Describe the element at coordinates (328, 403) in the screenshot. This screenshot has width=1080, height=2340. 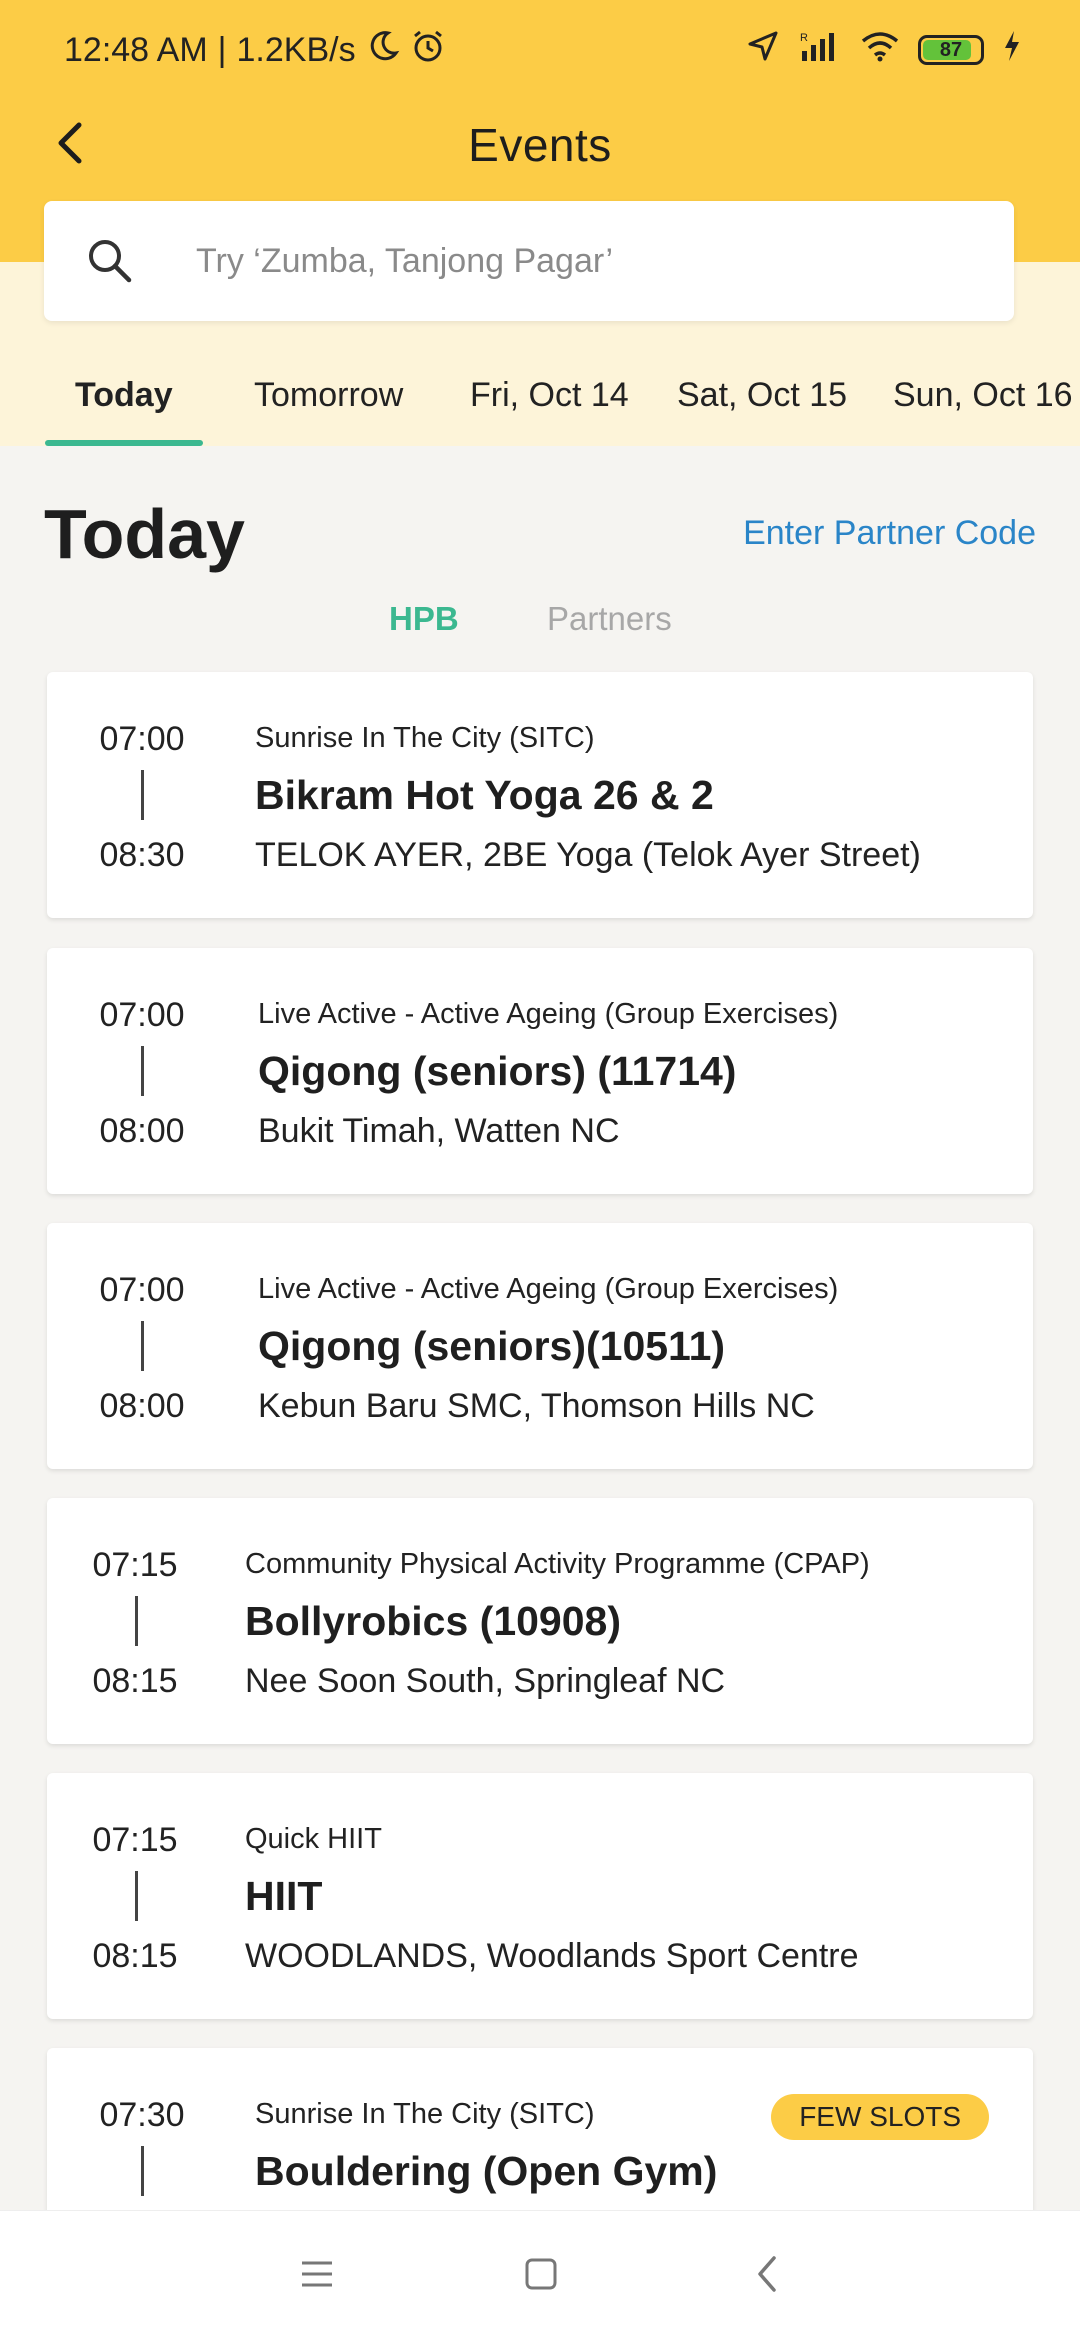
I see `tab-tomorrow: Tomorrow` at that location.